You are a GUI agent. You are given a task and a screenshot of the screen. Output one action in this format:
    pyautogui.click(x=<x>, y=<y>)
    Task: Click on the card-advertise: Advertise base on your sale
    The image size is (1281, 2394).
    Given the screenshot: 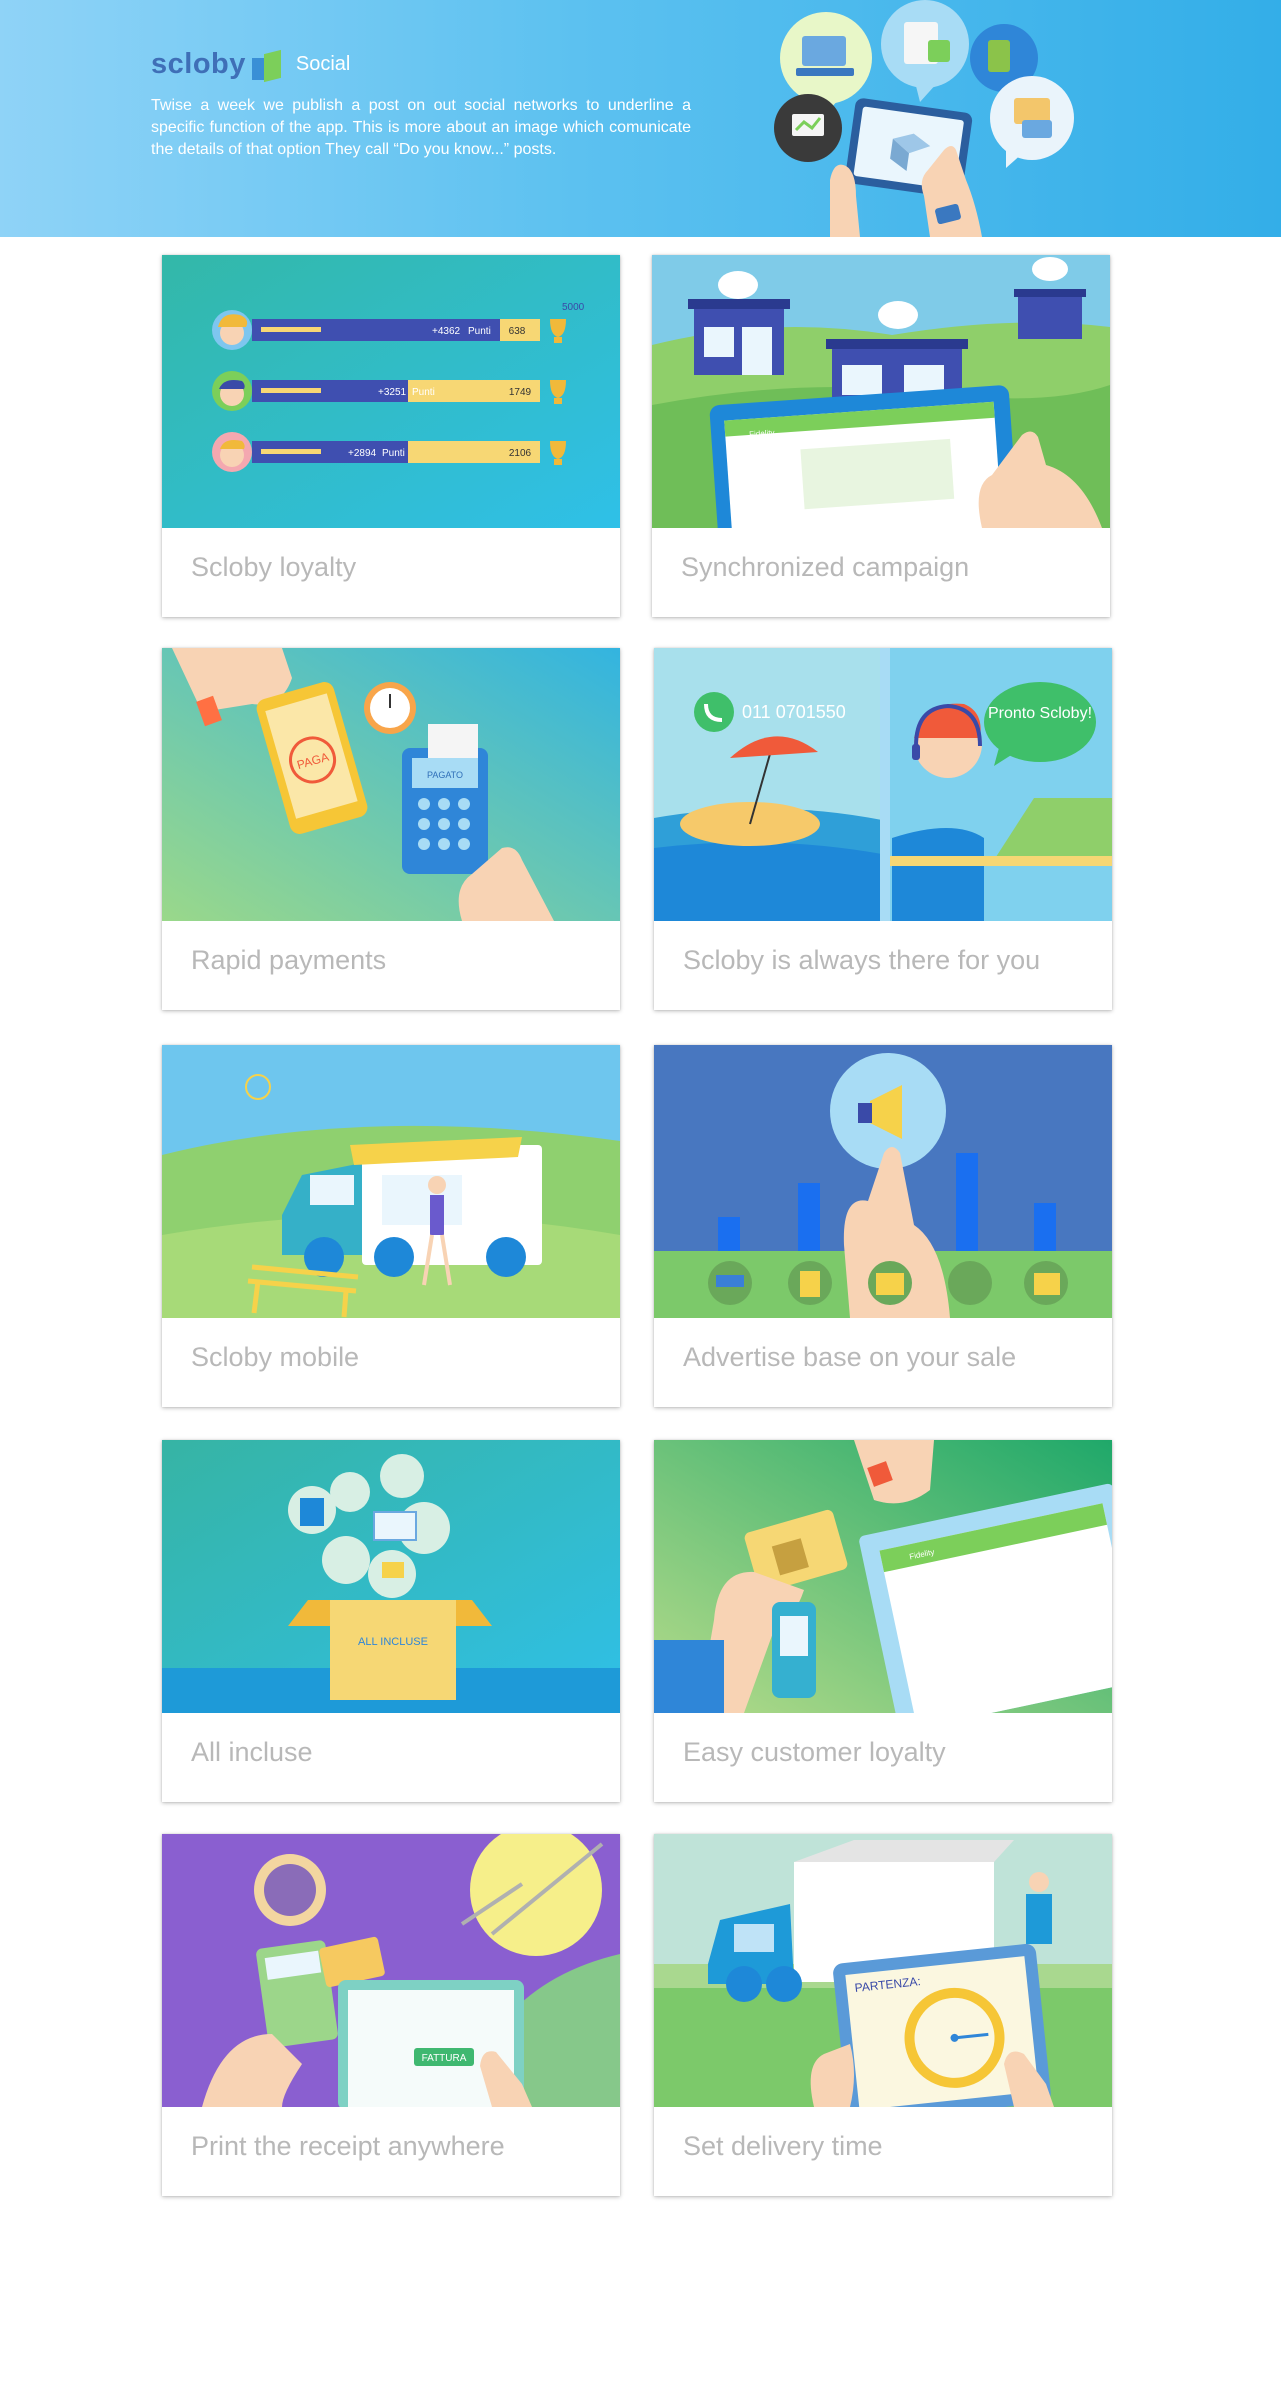 What is the action you would take?
    pyautogui.click(x=883, y=1226)
    